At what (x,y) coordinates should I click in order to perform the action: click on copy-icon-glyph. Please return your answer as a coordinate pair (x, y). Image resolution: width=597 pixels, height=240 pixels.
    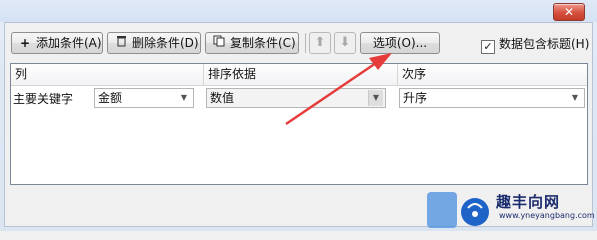
    Looking at the image, I should click on (219, 41).